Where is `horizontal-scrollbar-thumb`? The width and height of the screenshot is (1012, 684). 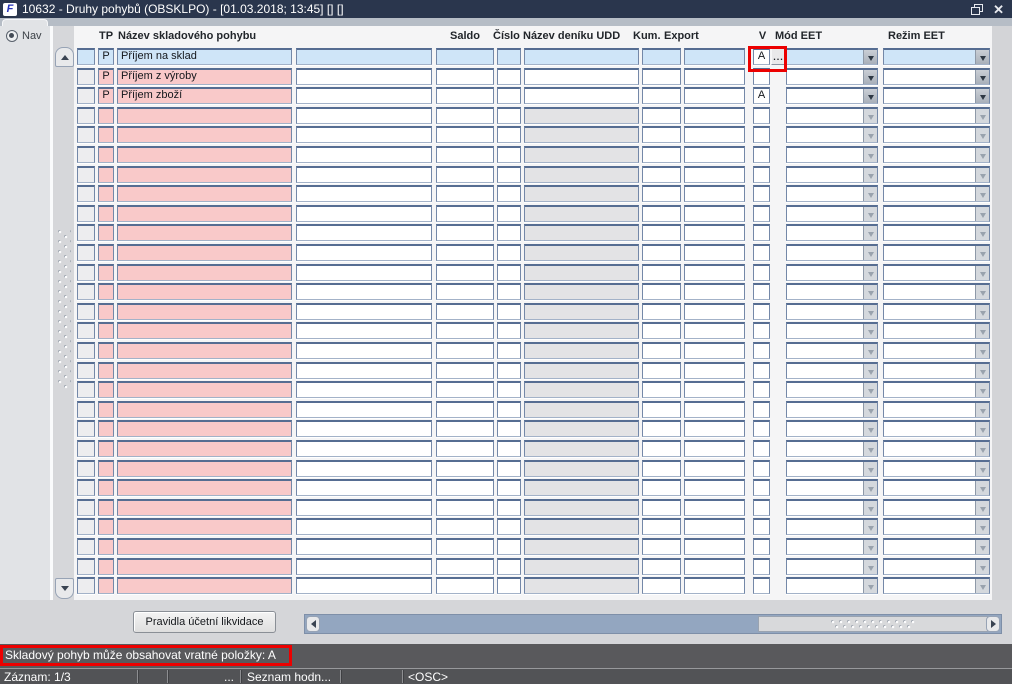
horizontal-scrollbar-thumb is located at coordinates (873, 624).